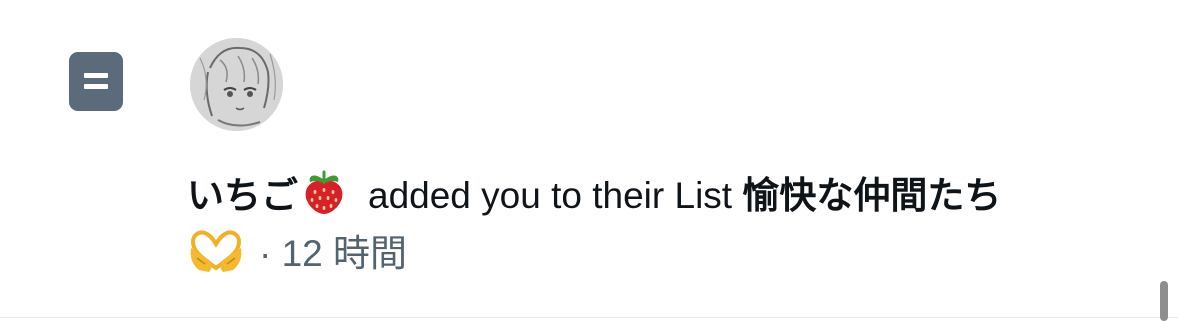 This screenshot has width=1178, height=321. Describe the element at coordinates (550, 195) in the screenshot. I see `action-text: added you to their List` at that location.